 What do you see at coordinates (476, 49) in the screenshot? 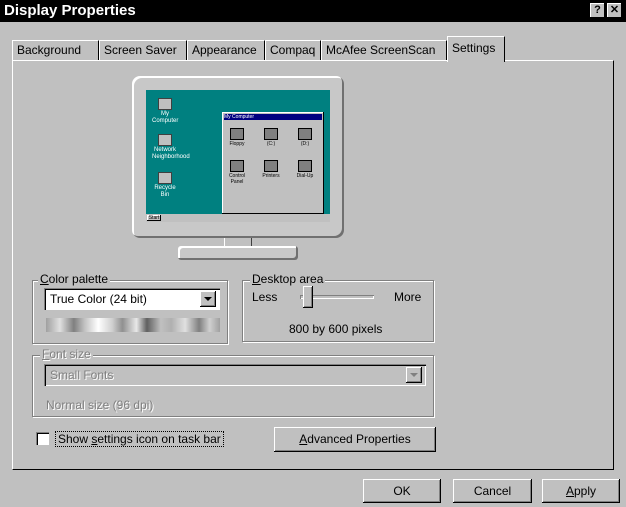
I see `tab-settings: Settings` at bounding box center [476, 49].